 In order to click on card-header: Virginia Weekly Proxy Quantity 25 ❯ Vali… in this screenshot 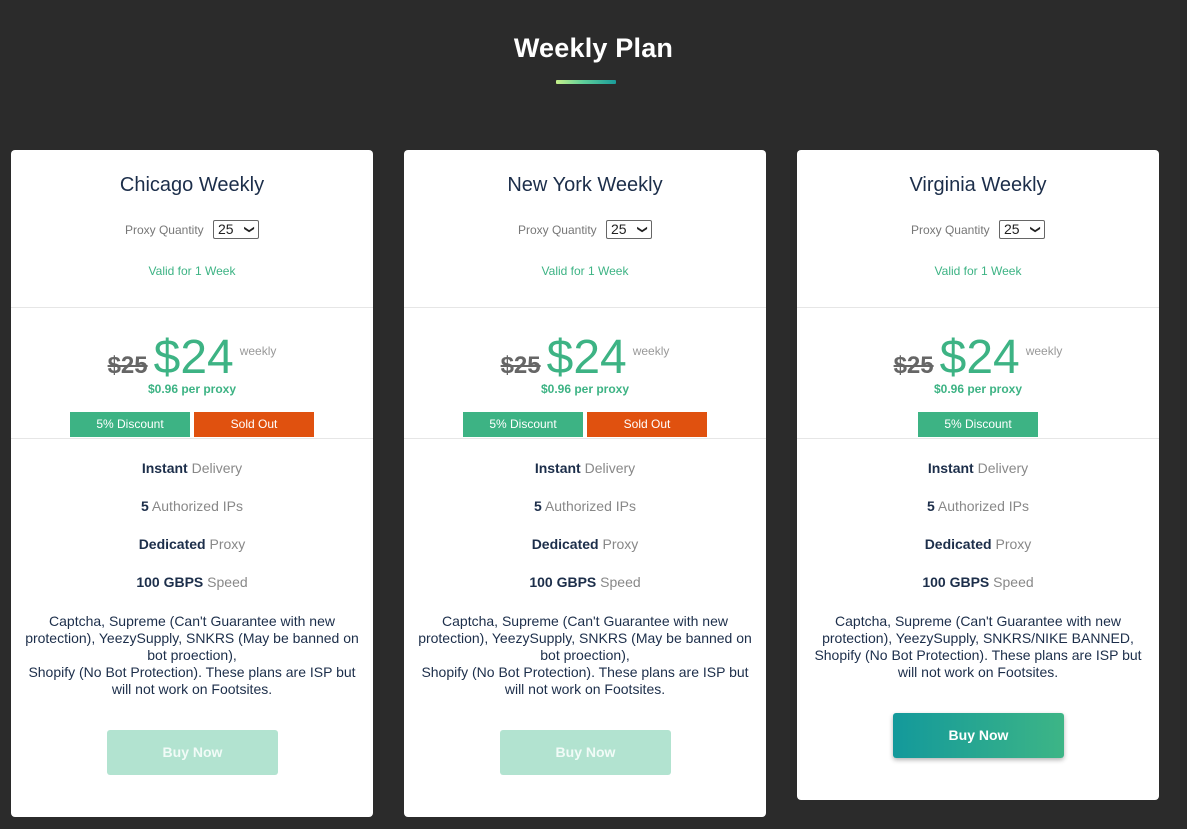, I will do `click(978, 229)`.